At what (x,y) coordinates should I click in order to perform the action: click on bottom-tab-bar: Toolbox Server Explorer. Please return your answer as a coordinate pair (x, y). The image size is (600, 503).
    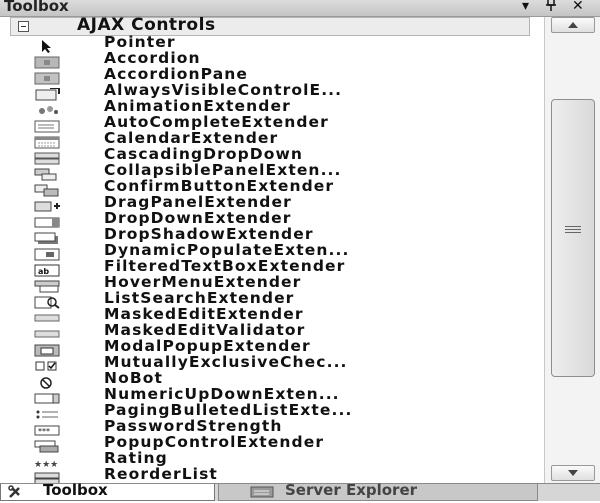
    Looking at the image, I should click on (300, 492).